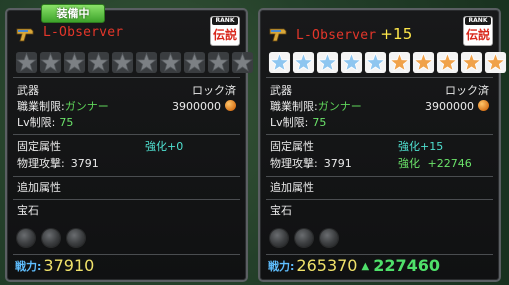 This screenshot has width=509, height=285. What do you see at coordinates (365, 266) in the screenshot?
I see `arrow-up-icon: ▲` at bounding box center [365, 266].